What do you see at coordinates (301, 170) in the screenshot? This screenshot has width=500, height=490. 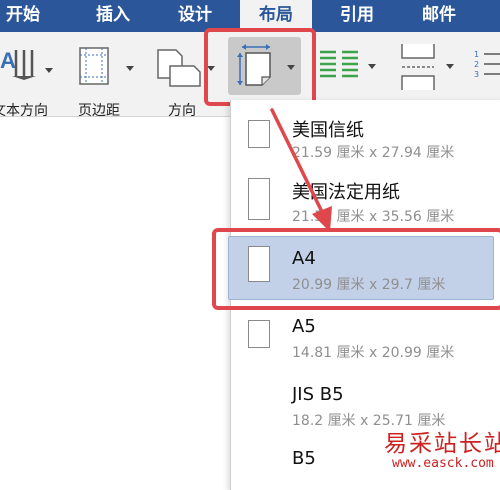 I see `annotation-arrow` at bounding box center [301, 170].